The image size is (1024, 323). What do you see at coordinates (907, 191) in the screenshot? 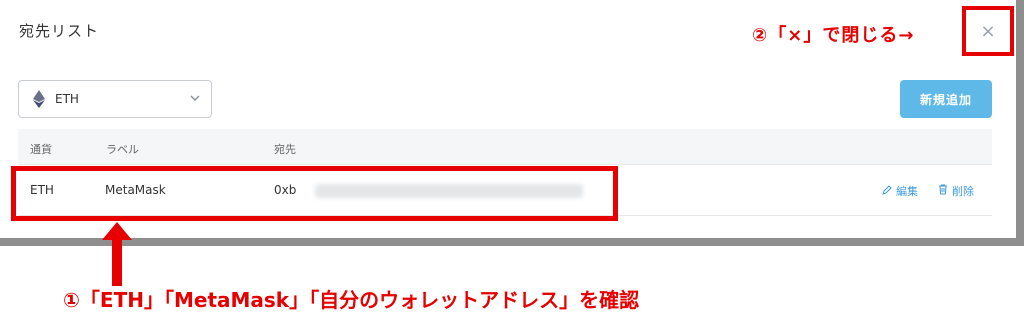
I see `edit-label: 編集` at bounding box center [907, 191].